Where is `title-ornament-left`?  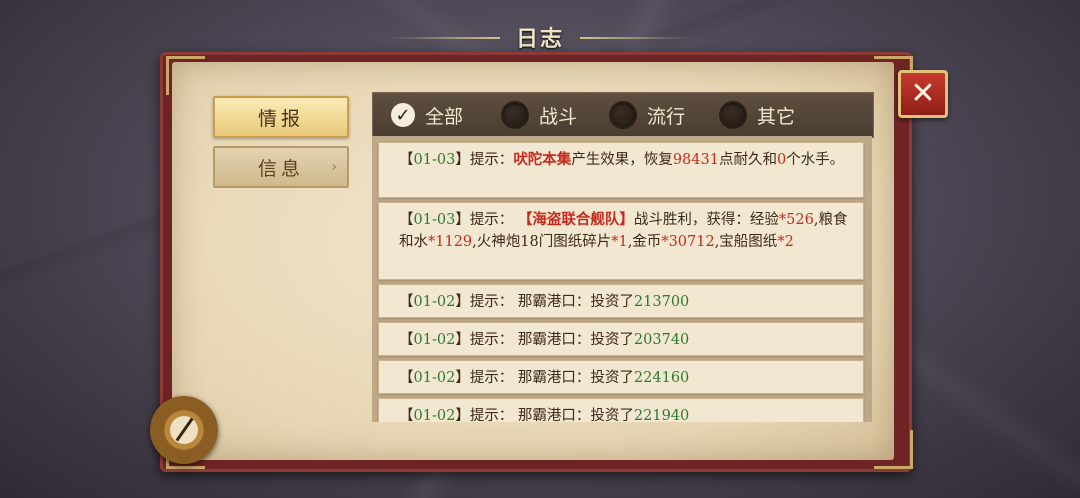
title-ornament-left is located at coordinates (445, 38).